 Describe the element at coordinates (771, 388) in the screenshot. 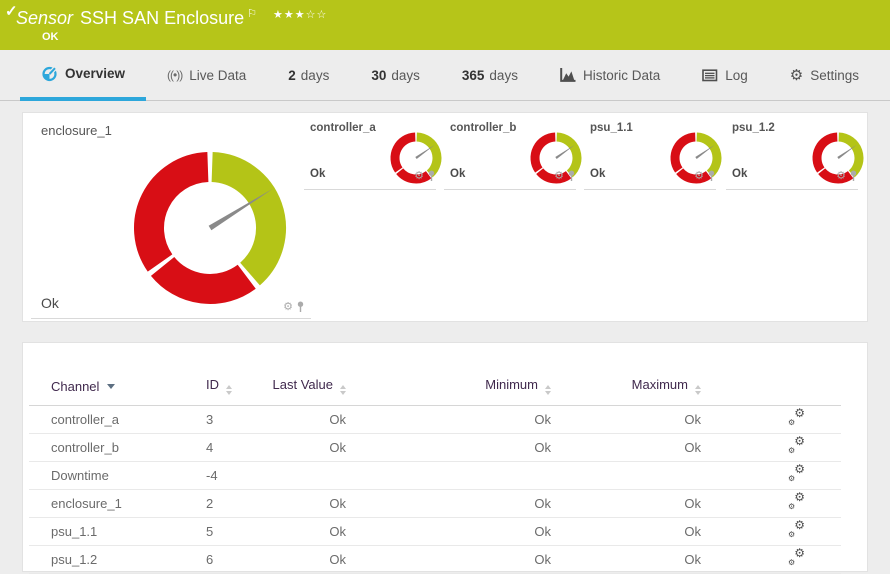

I see `column-header-settings` at that location.